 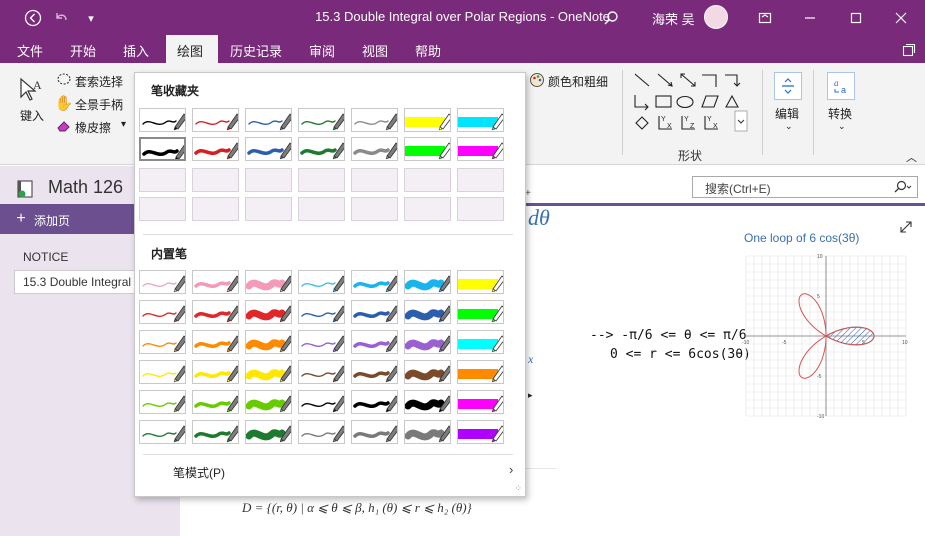 I want to click on search-icon, so click(x=611, y=18).